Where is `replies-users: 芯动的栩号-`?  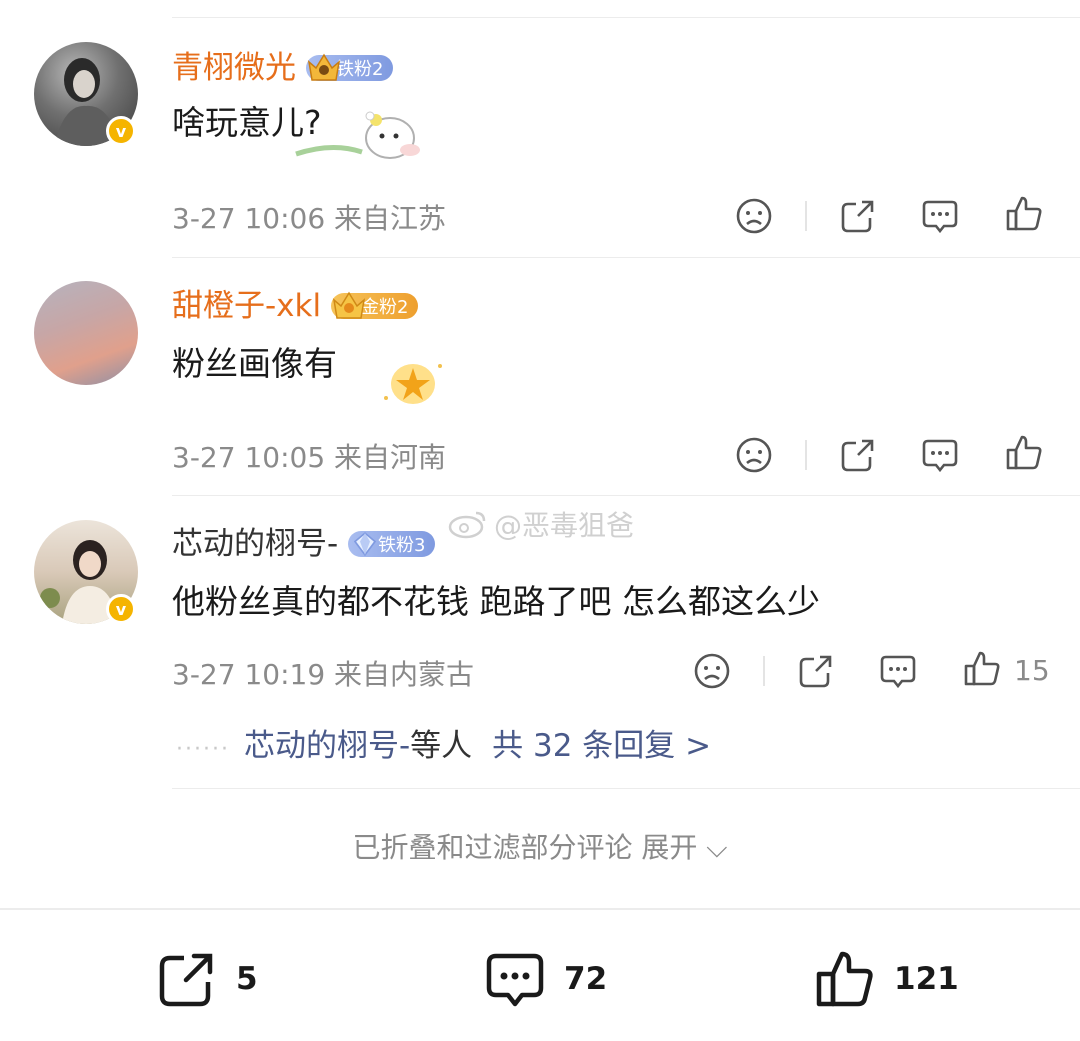
replies-users: 芯动的栩号- is located at coordinates (327, 746).